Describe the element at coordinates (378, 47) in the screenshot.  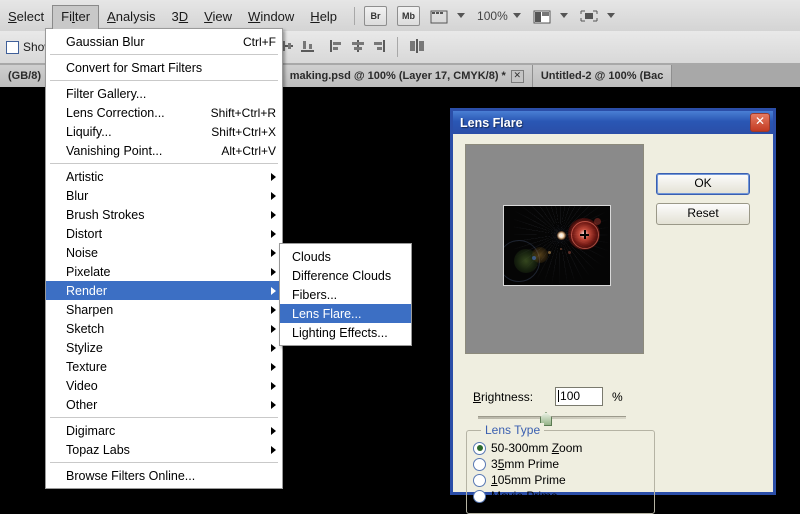
I see `align-right-edges-icon` at that location.